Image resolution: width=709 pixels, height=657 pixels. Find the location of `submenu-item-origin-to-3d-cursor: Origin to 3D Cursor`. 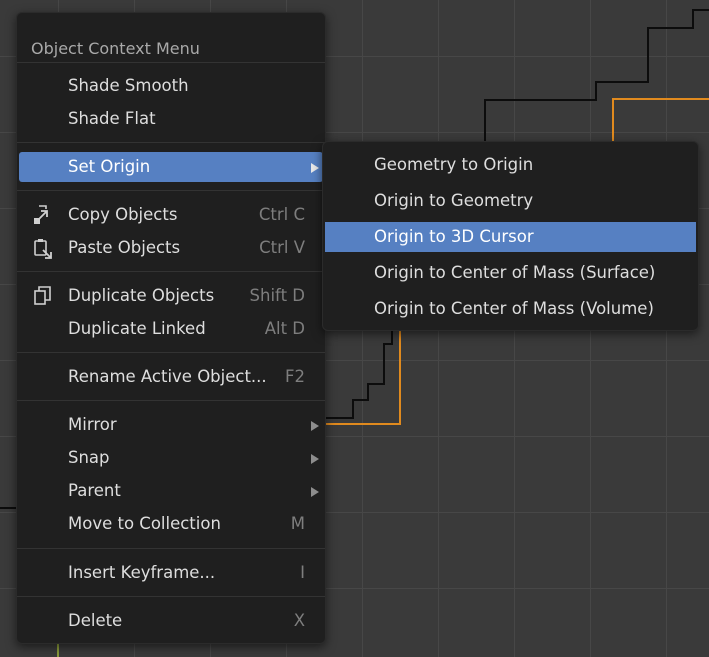

submenu-item-origin-to-3d-cursor: Origin to 3D Cursor is located at coordinates (510, 237).